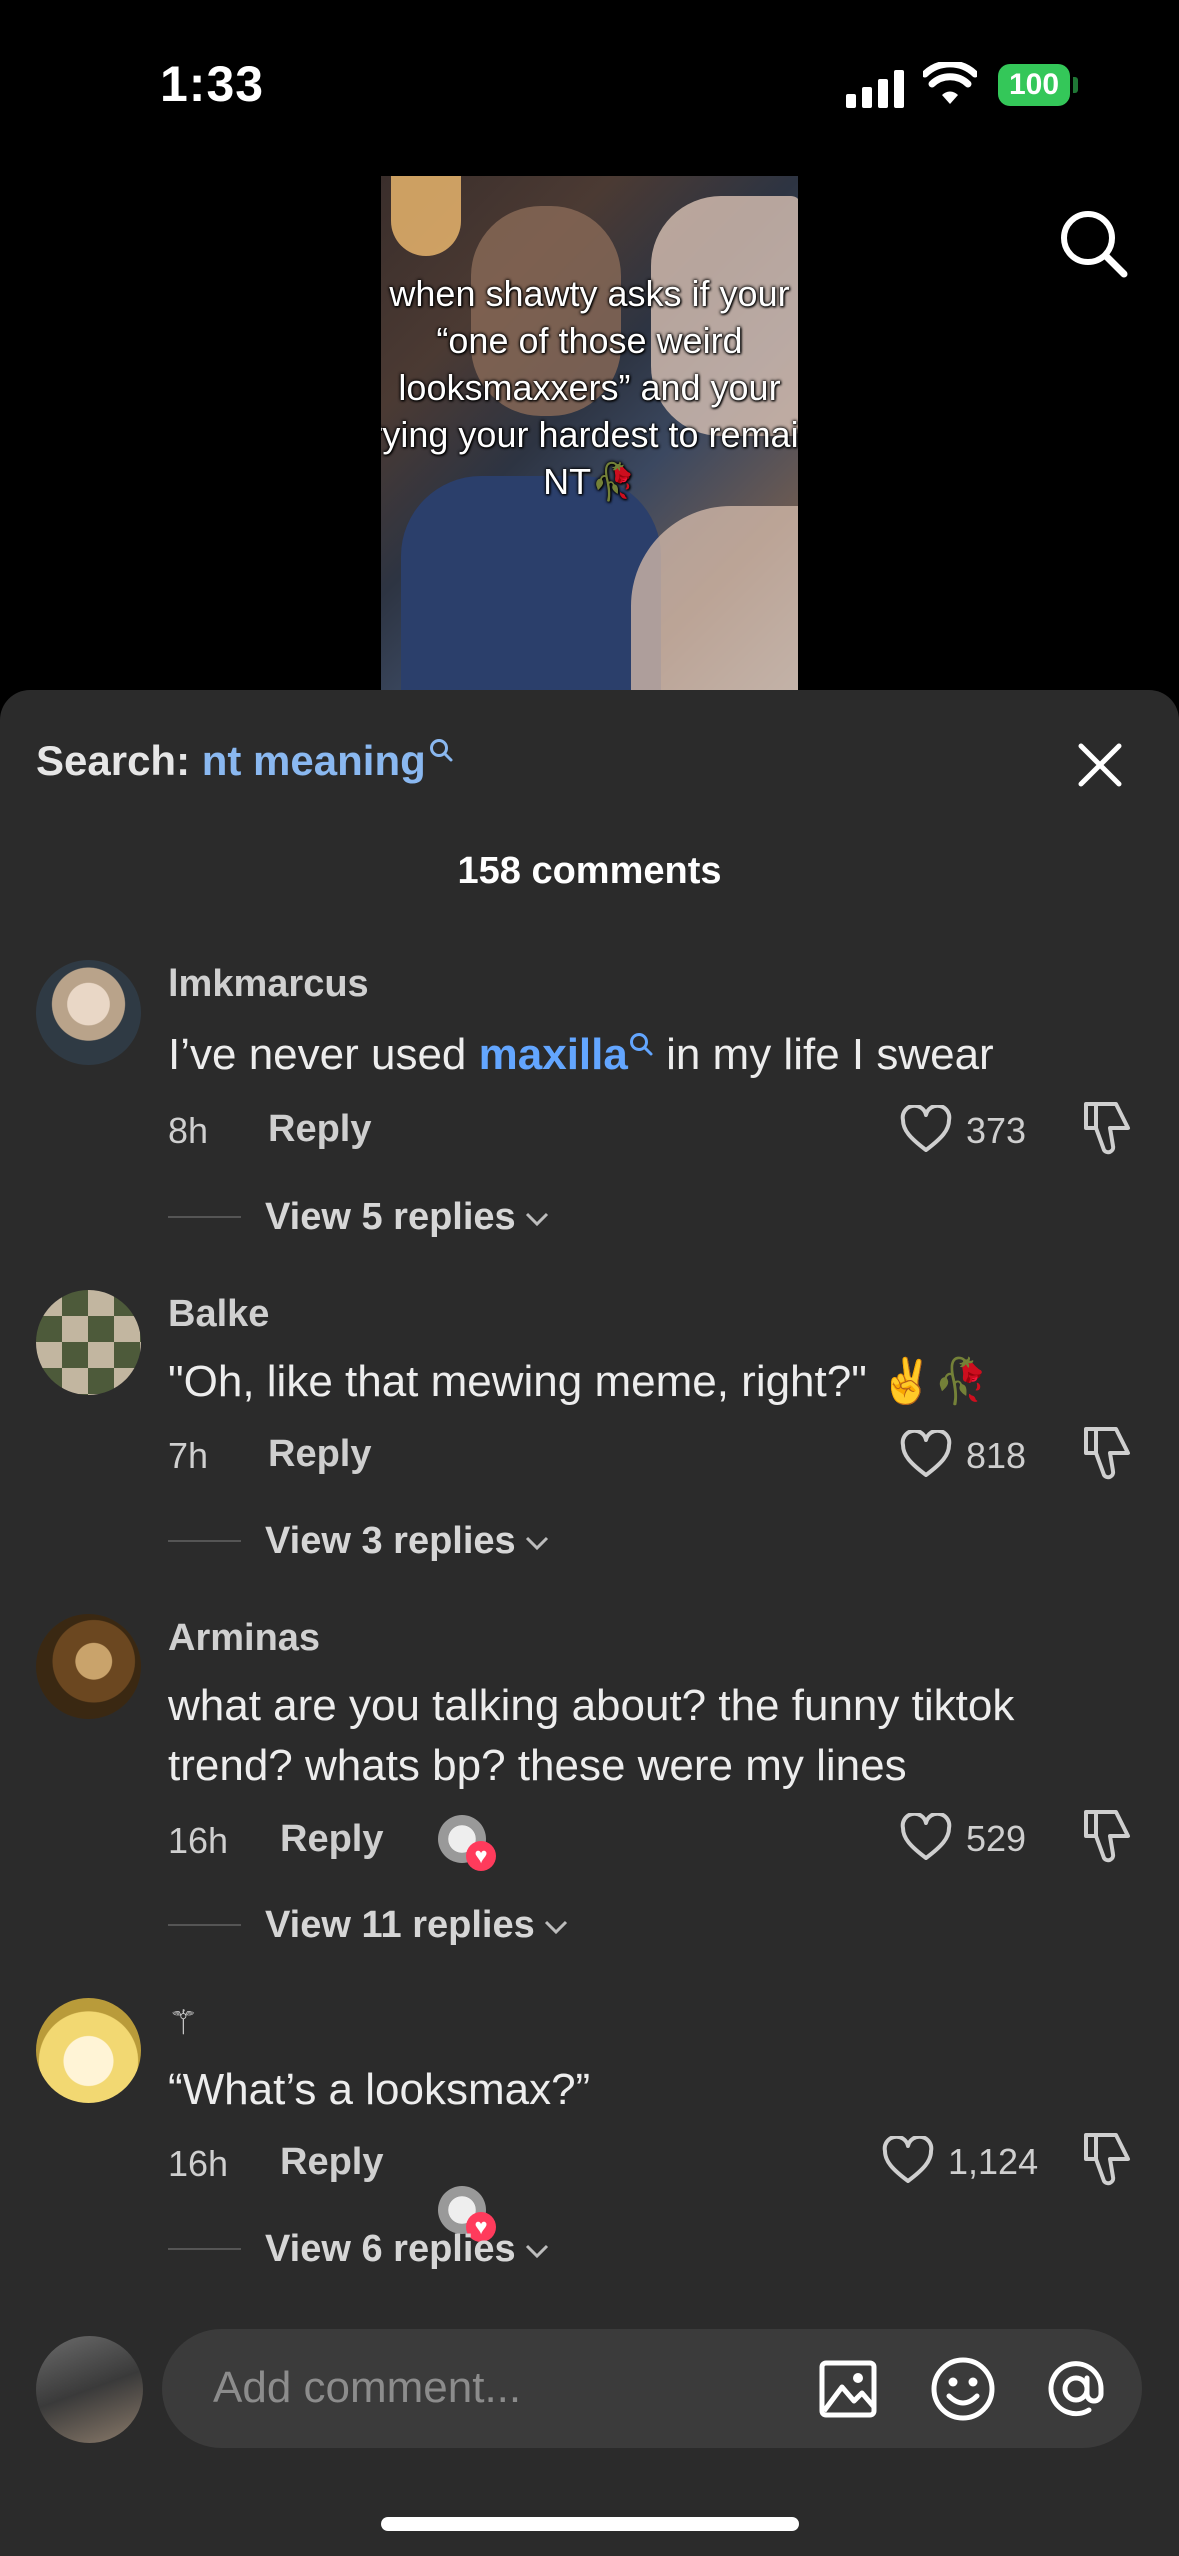 This screenshot has height=2556, width=1179. Describe the element at coordinates (323, 1054) in the screenshot. I see `comment-text-part: I’ve never used` at that location.